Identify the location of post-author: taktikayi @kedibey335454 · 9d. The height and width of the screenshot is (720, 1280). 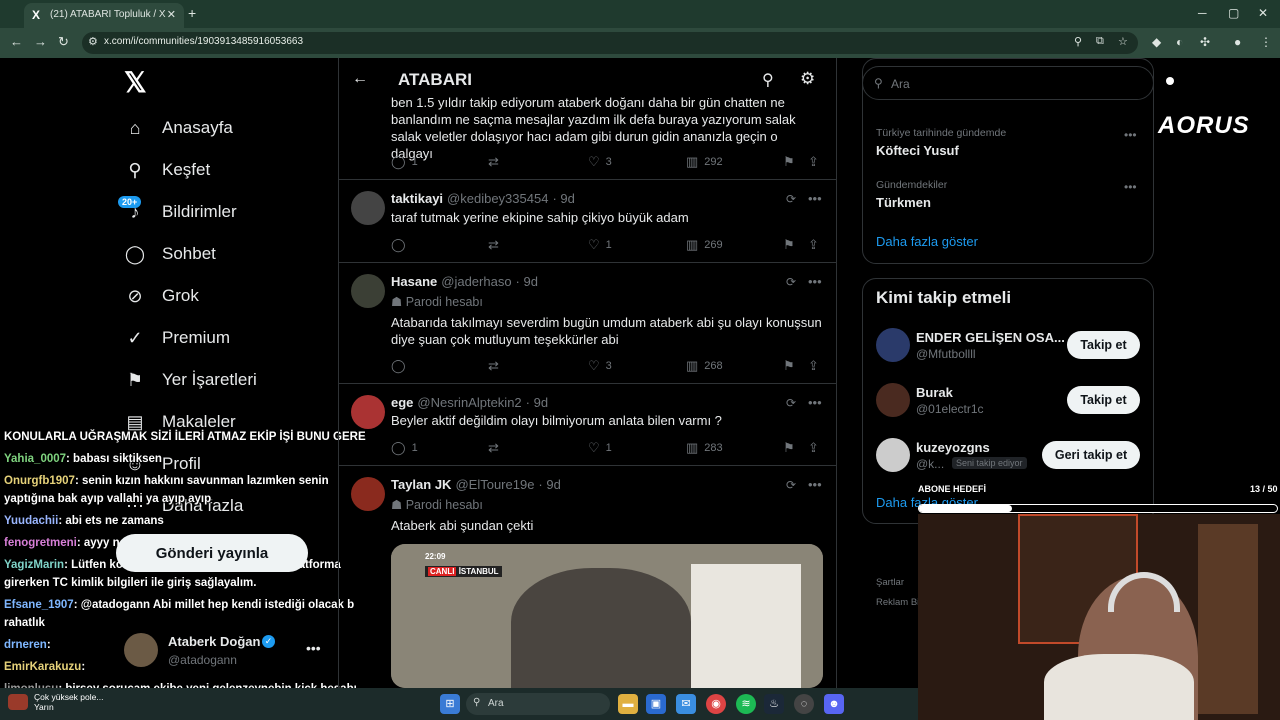
(483, 198).